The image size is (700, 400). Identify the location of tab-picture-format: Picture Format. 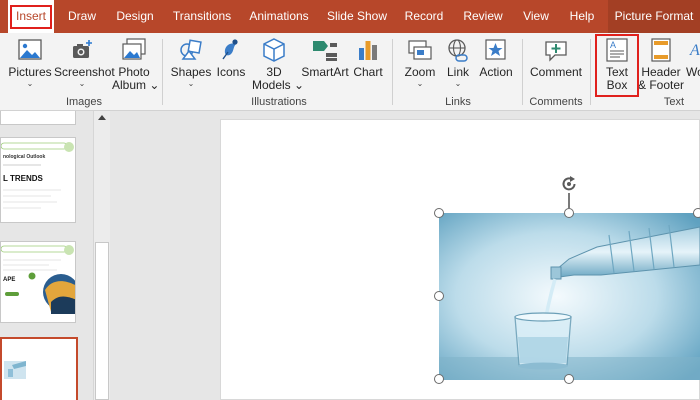
(654, 16).